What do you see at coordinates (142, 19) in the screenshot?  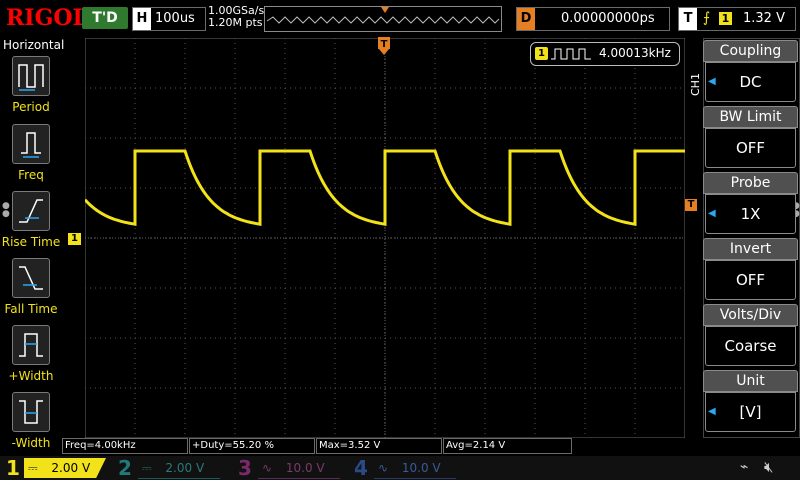 I see `horizontal-key: H` at bounding box center [142, 19].